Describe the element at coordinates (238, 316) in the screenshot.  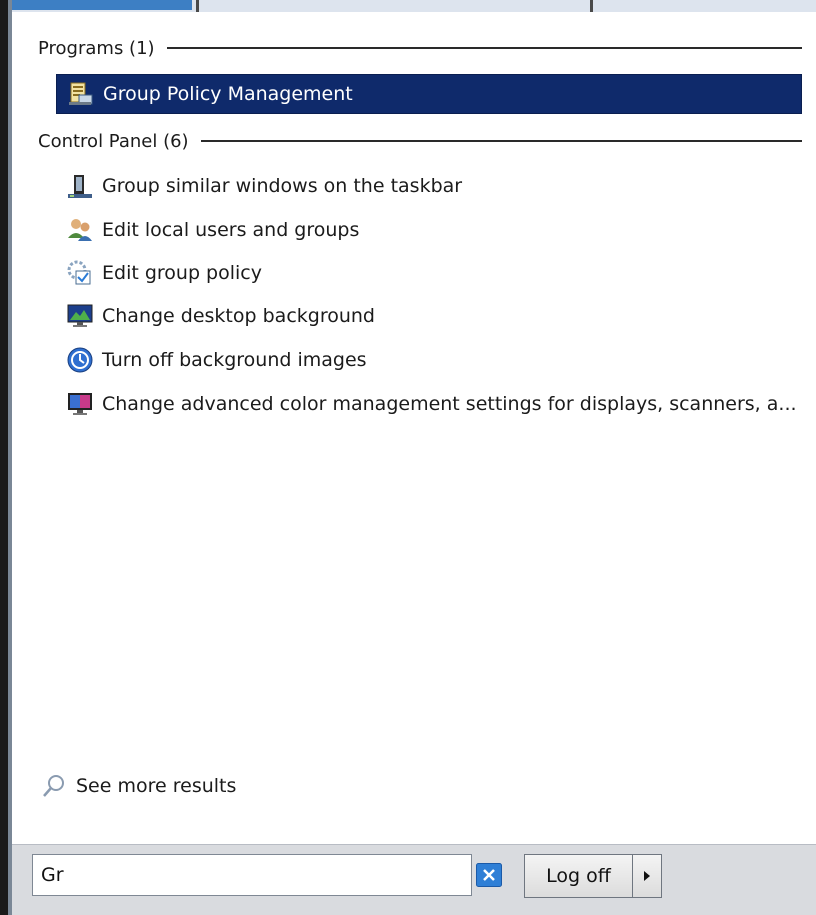
I see `result-label: Change desktop background` at that location.